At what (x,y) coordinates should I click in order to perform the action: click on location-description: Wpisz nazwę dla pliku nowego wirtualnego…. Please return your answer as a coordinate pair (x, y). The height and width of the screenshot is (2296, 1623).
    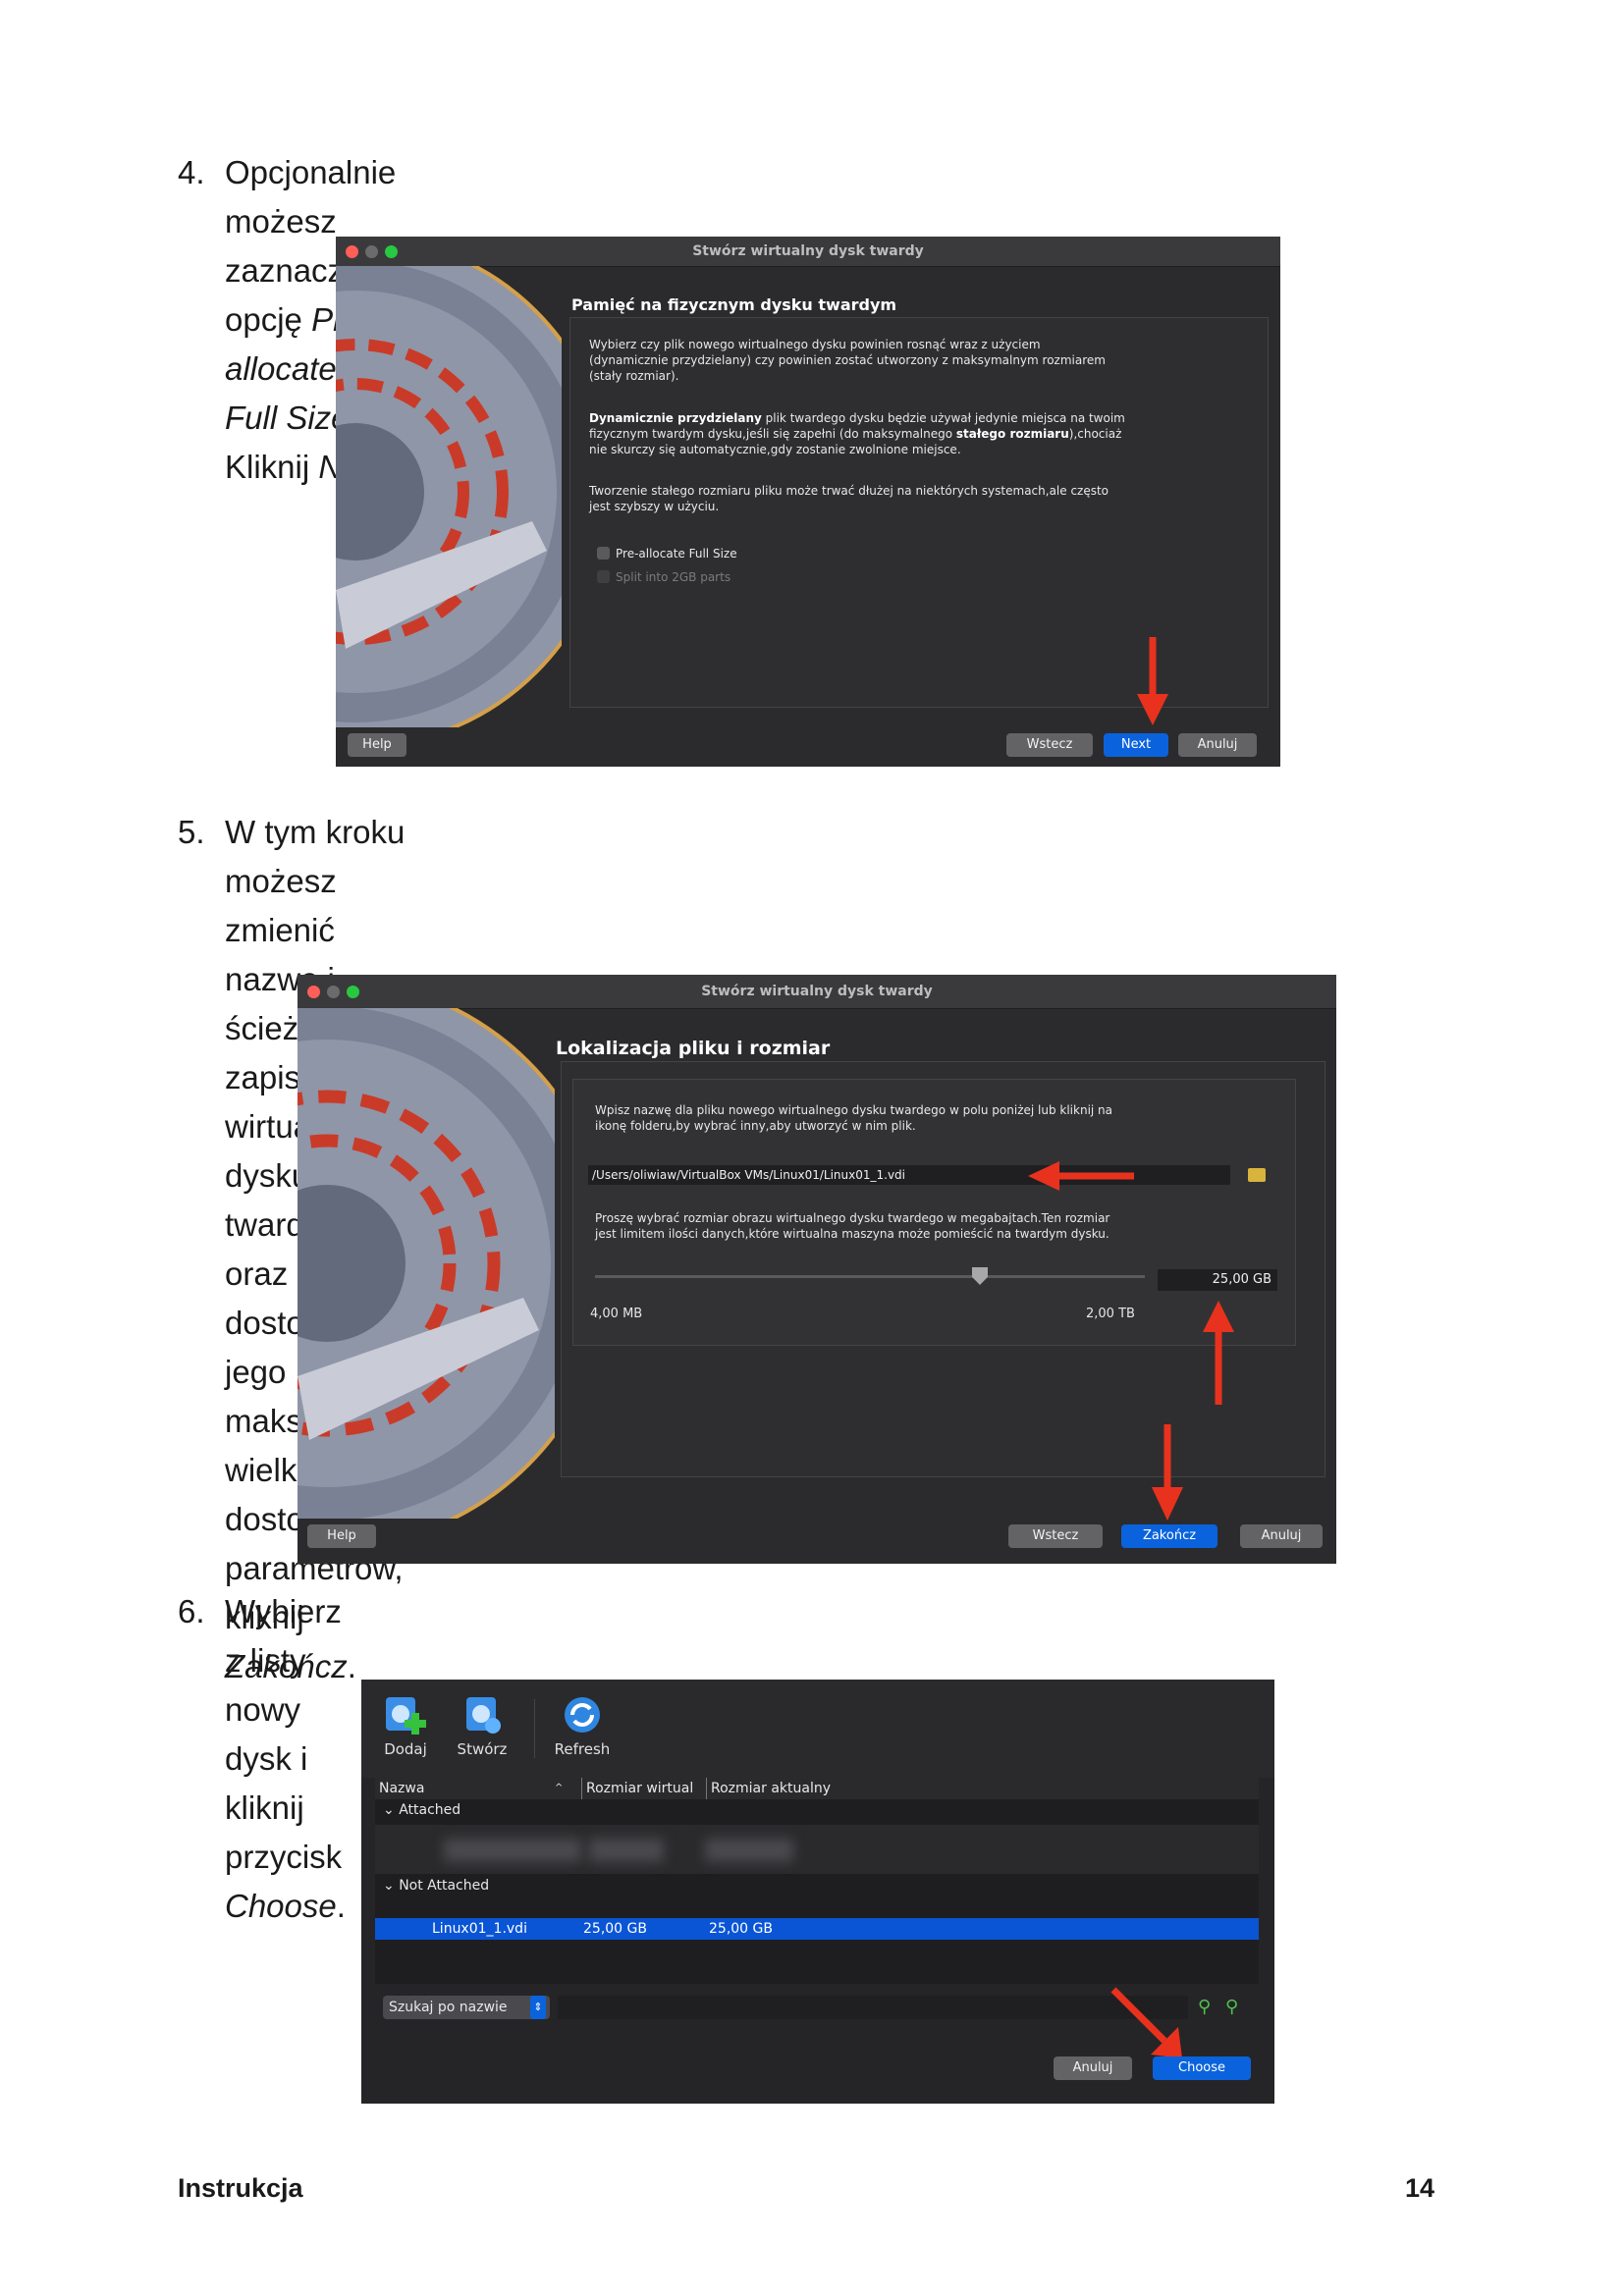
    Looking at the image, I should click on (854, 1118).